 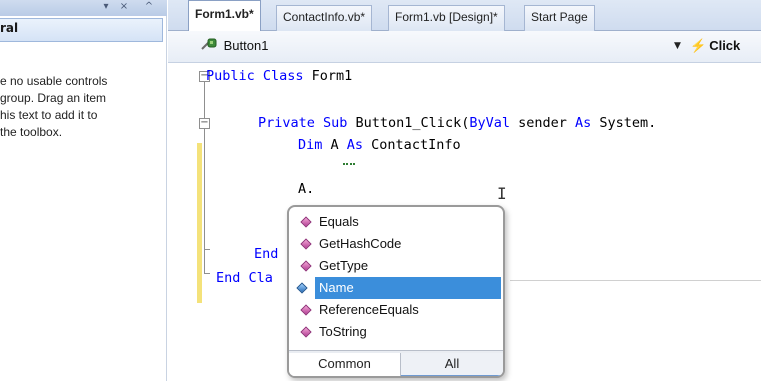 I want to click on tab-label: Form1.vb*, so click(x=224, y=14).